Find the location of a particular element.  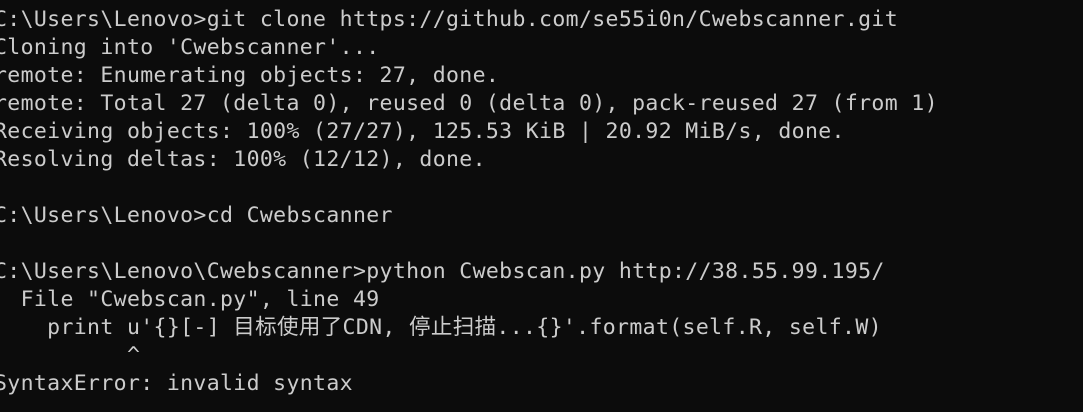

terminal-line-traceback-file: File "Cwebscan.py", line 49 is located at coordinates (190, 299).